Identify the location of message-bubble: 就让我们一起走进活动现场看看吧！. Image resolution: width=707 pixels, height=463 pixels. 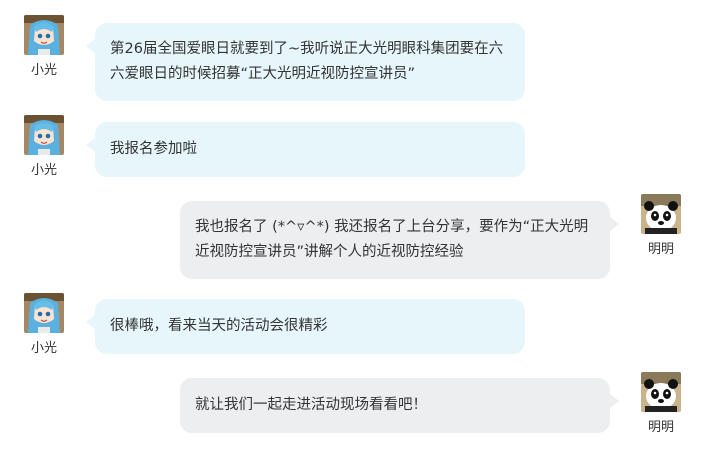
(399, 405).